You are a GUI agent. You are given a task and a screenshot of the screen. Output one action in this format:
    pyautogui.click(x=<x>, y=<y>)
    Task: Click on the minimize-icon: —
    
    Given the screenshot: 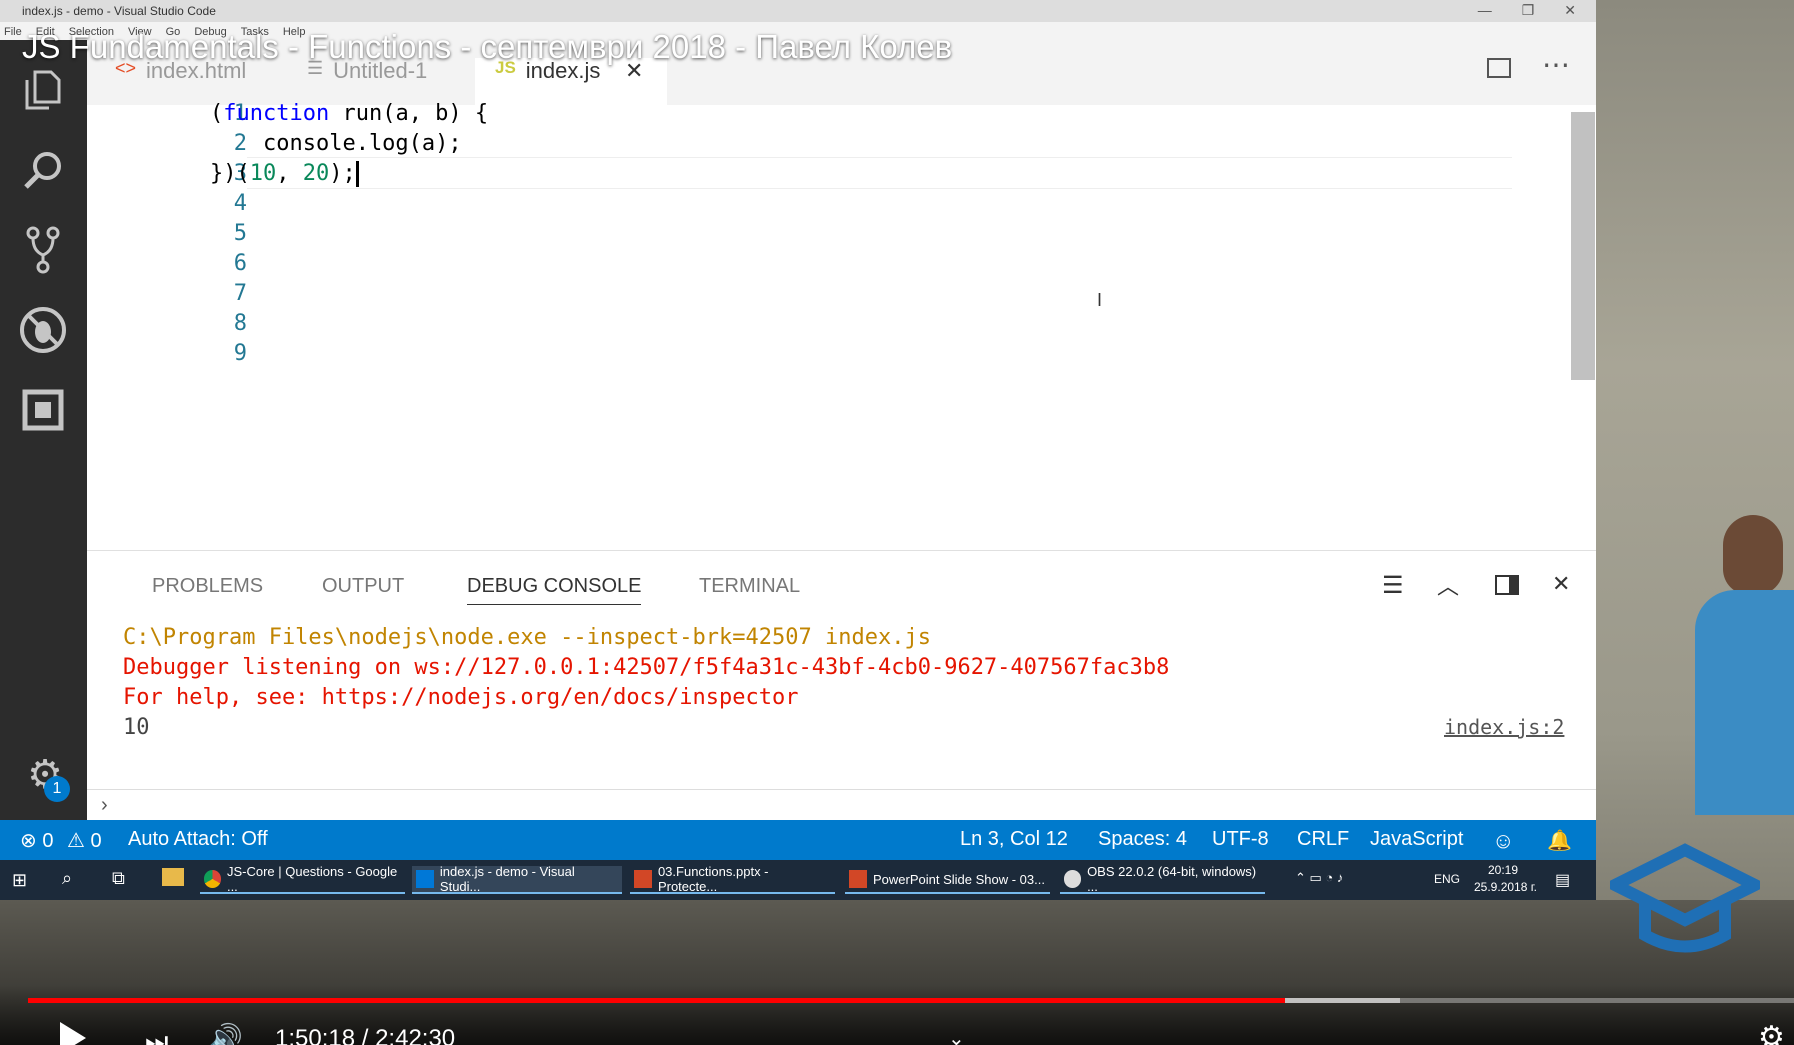 What is the action you would take?
    pyautogui.click(x=1485, y=10)
    